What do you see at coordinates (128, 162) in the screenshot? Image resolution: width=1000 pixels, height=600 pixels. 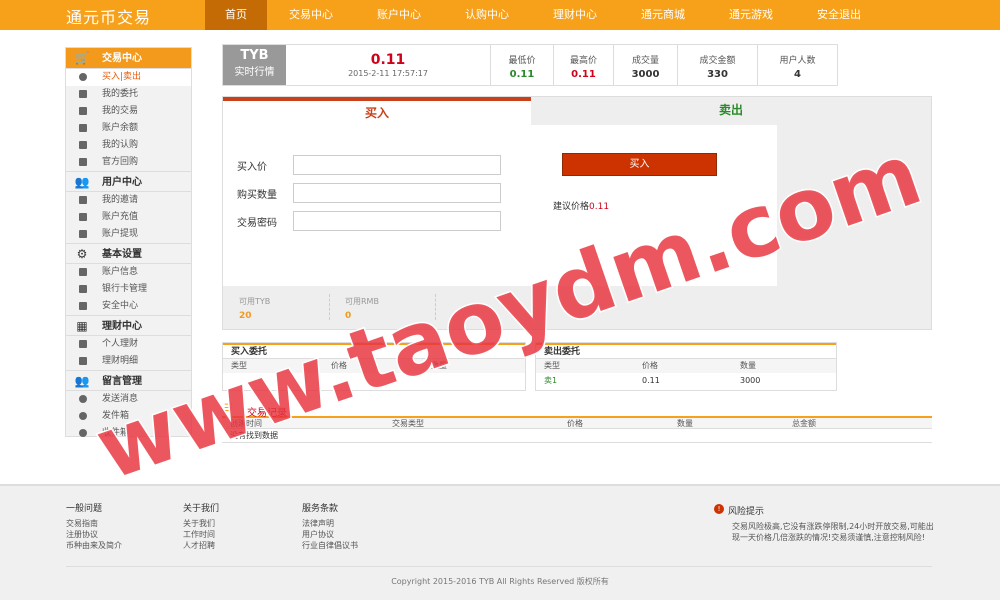 I see `sidebar-item-buyback: 官方回购` at bounding box center [128, 162].